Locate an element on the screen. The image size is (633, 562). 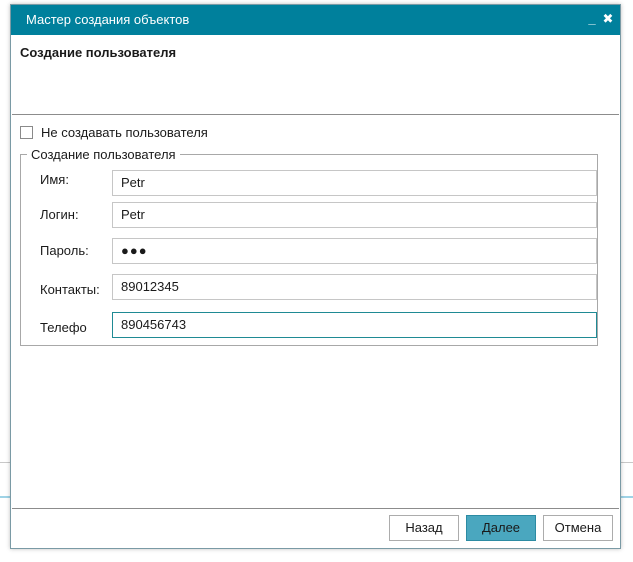
close-icon: ✖ is located at coordinates (608, 19).